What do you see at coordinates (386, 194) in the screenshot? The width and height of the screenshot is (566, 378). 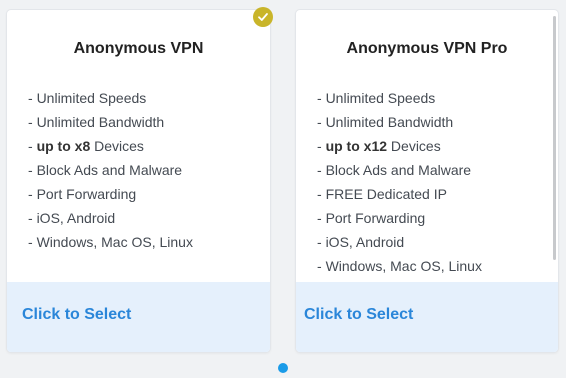 I see `feature-text: FREE Dedicated IP` at bounding box center [386, 194].